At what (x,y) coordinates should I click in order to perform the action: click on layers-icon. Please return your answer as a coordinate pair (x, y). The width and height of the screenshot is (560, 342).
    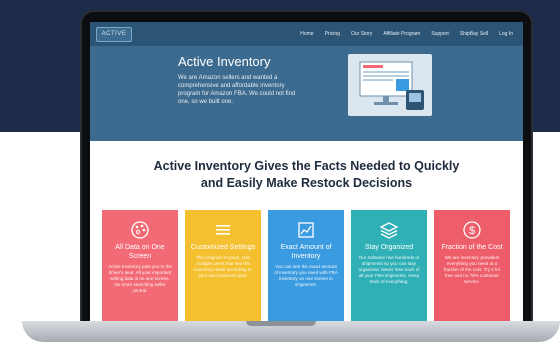
    Looking at the image, I should click on (389, 230).